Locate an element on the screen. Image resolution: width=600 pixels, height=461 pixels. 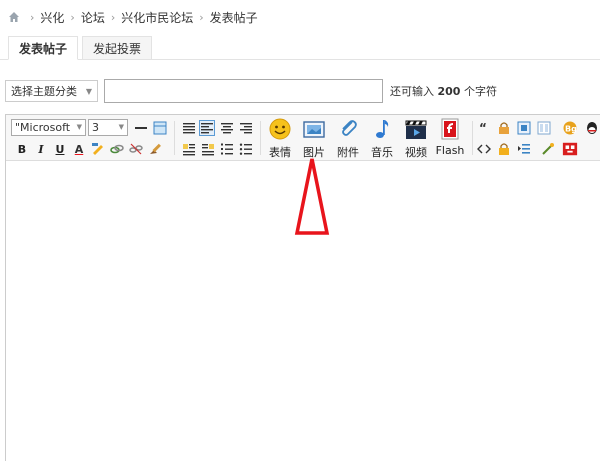
font-family-select: "Microsoft ▼ is located at coordinates (48, 127).